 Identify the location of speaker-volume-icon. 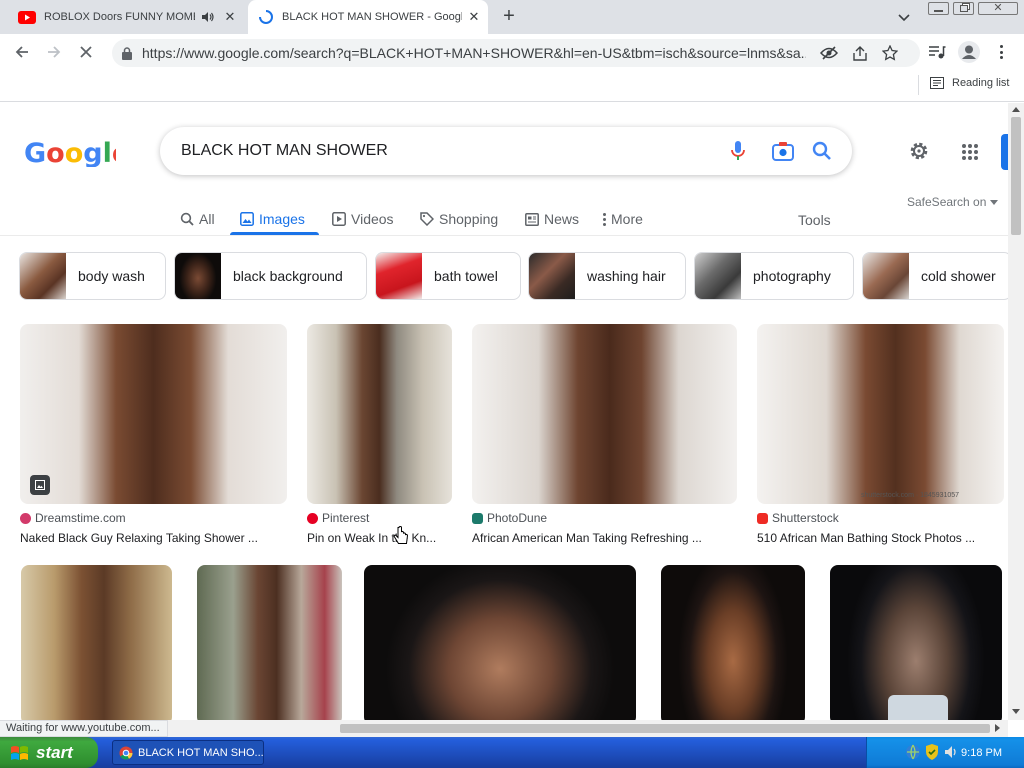
(951, 752).